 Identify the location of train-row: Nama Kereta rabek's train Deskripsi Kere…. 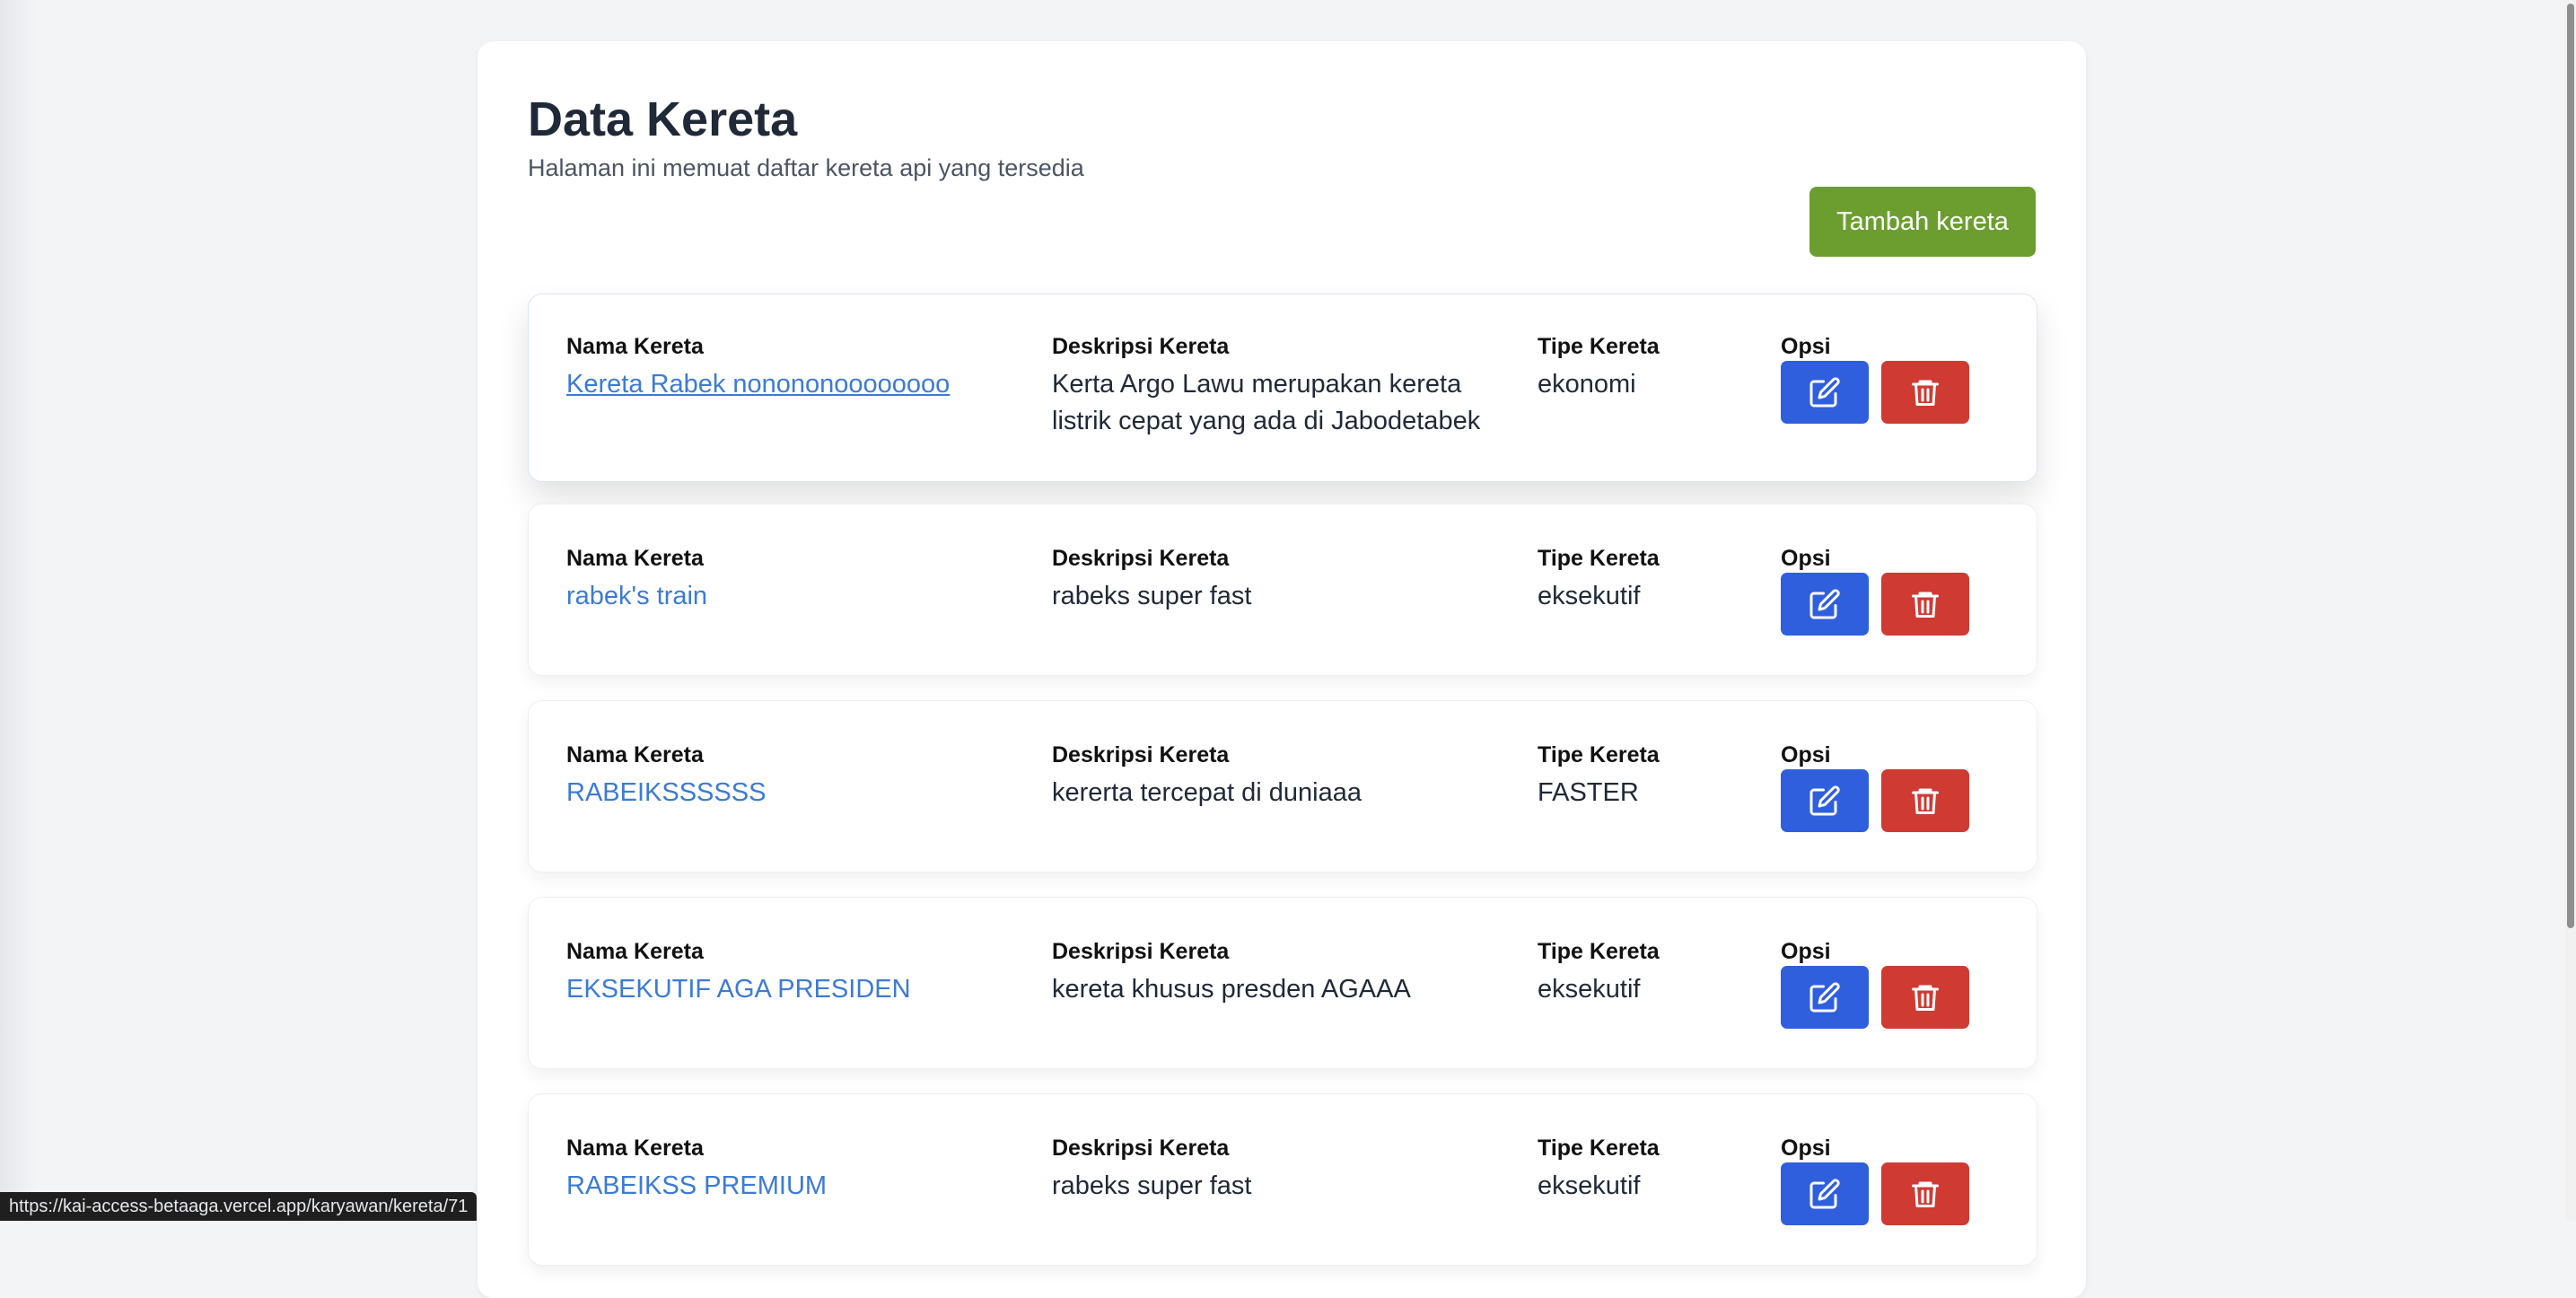
(1282, 590).